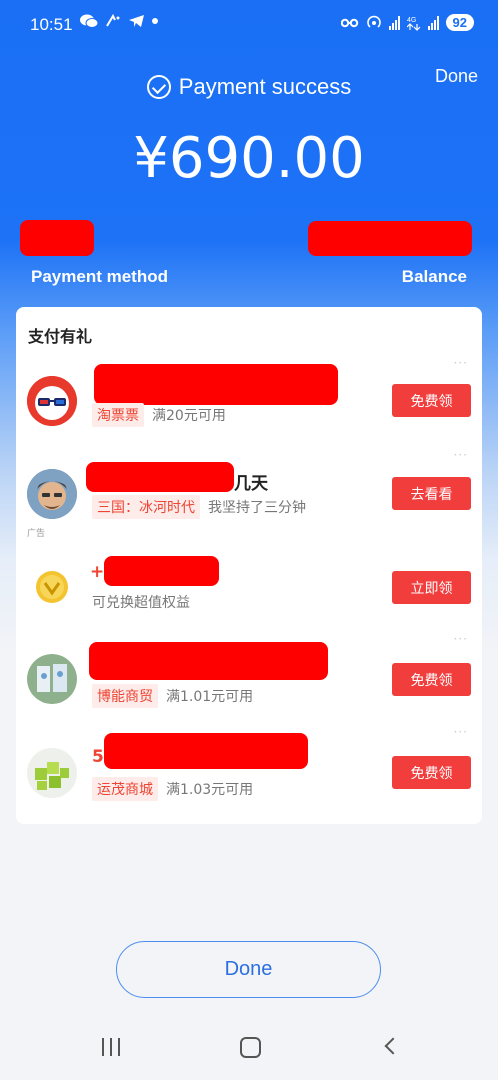  I want to click on promo-title-suffix: 几天, so click(251, 484).